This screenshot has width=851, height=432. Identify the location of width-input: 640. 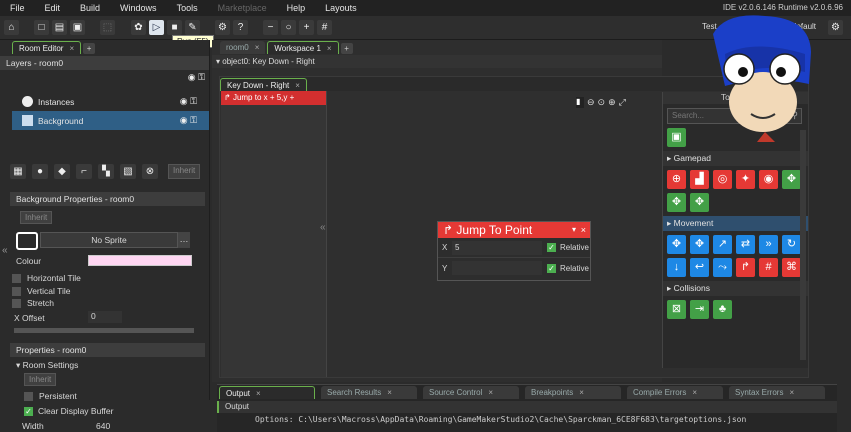
(103, 426).